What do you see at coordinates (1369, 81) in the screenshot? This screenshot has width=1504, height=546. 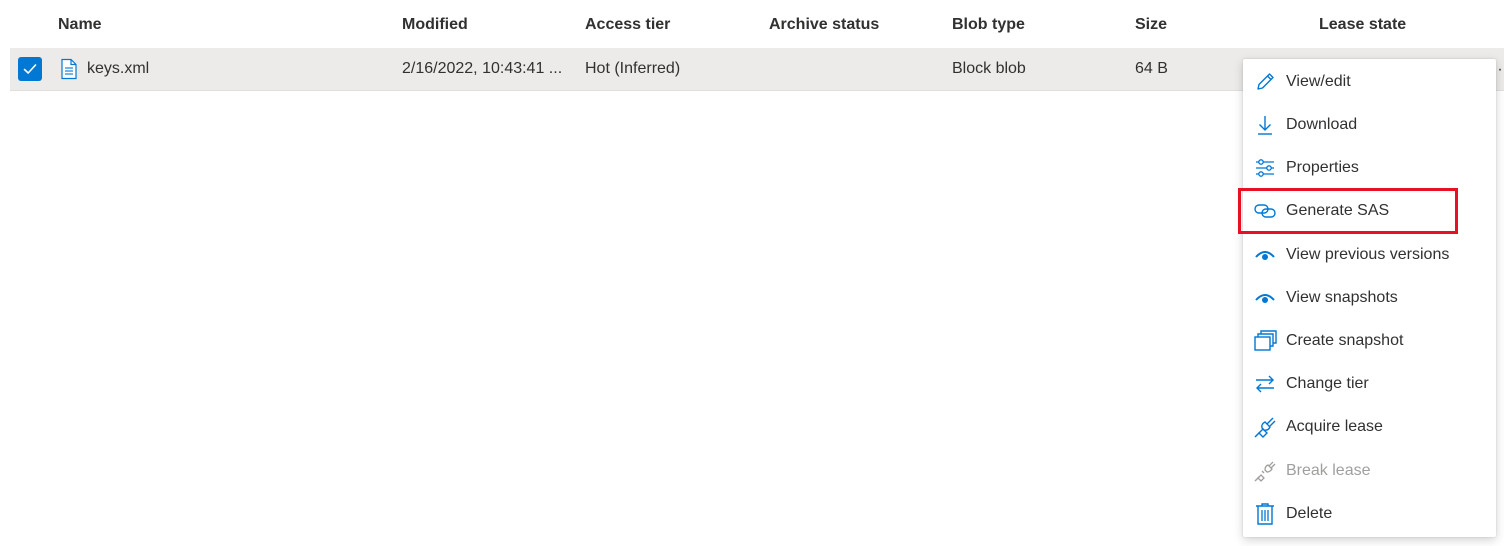 I see `menu-item-view-edit: View/edit` at bounding box center [1369, 81].